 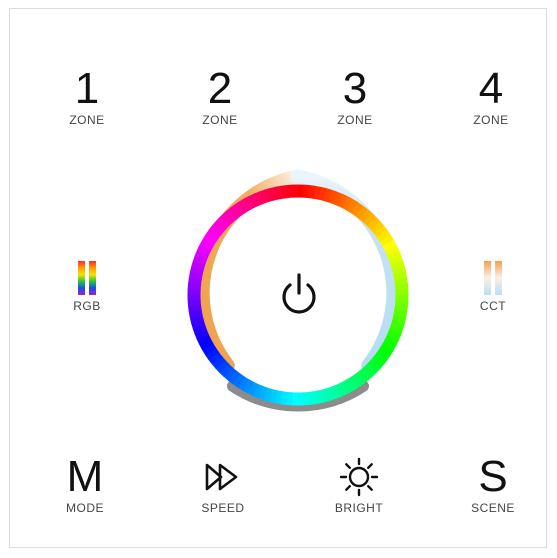 I want to click on power-icon, so click(x=299, y=294).